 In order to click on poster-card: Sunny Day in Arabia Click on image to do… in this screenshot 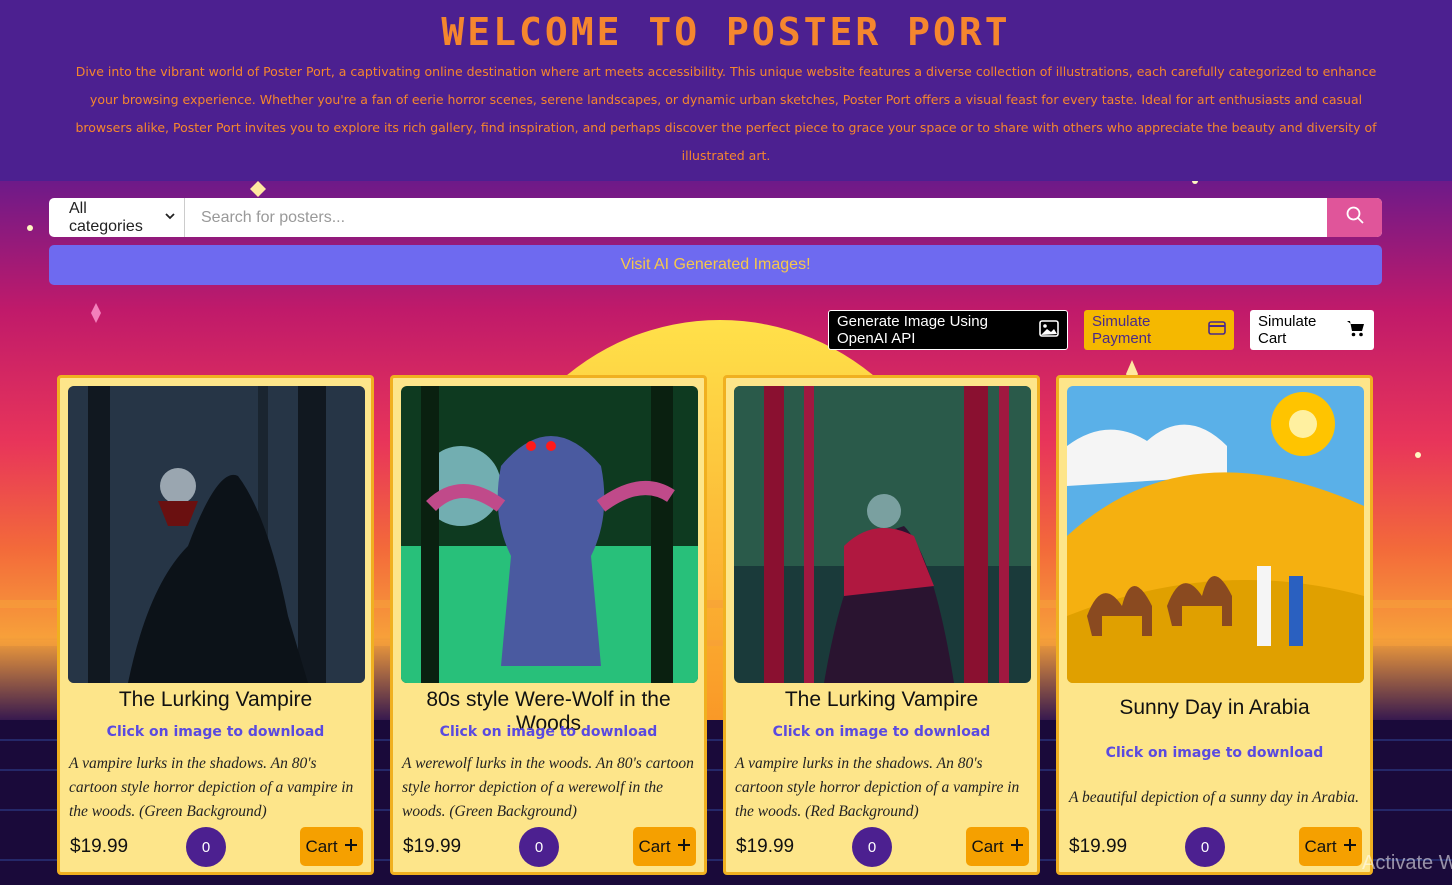, I will do `click(1214, 625)`.